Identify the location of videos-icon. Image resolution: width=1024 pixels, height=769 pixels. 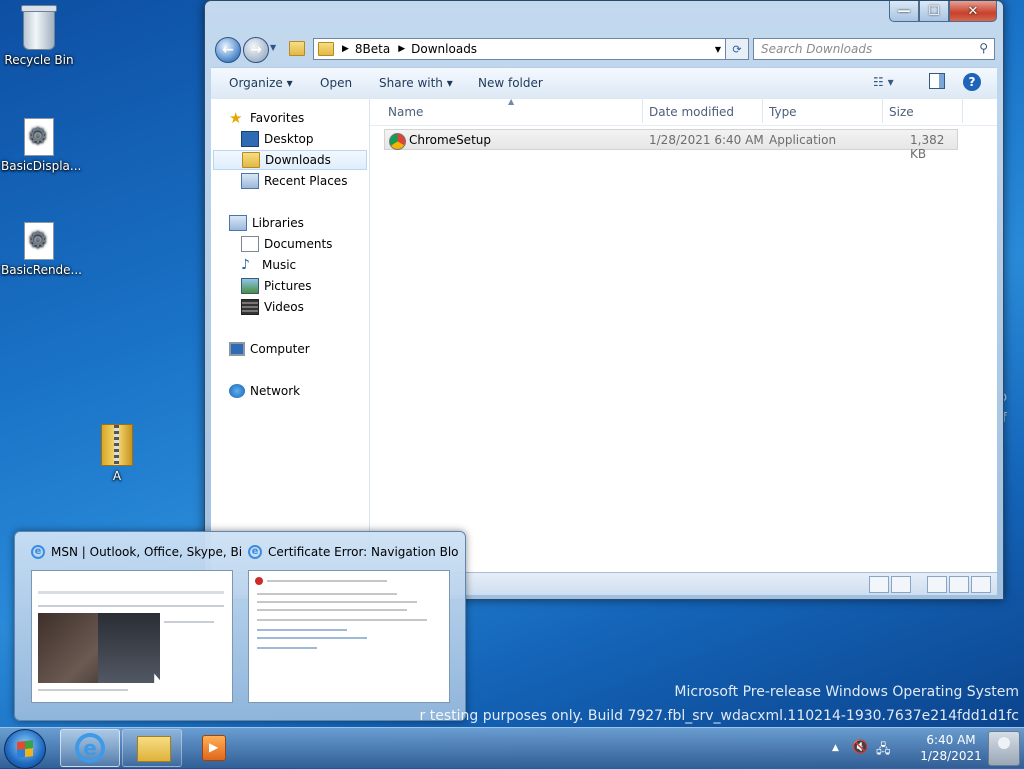
(250, 307).